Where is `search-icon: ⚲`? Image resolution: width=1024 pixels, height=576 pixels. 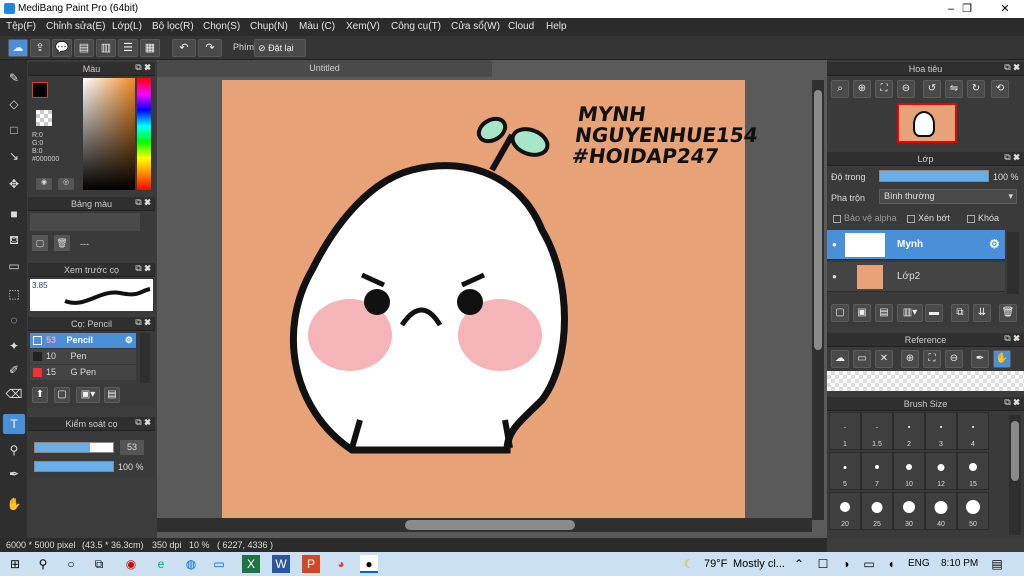 search-icon: ⚲ is located at coordinates (43, 564).